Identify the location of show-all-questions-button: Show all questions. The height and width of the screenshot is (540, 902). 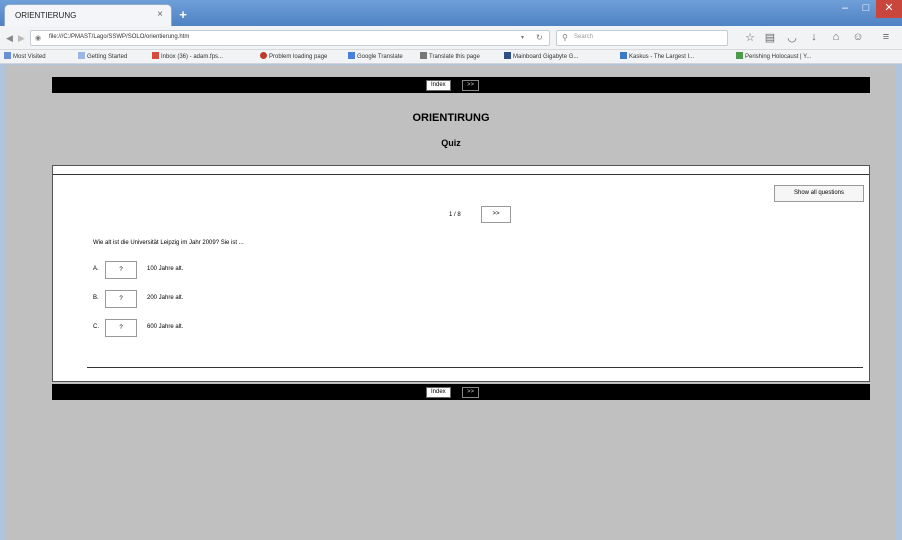
(819, 193).